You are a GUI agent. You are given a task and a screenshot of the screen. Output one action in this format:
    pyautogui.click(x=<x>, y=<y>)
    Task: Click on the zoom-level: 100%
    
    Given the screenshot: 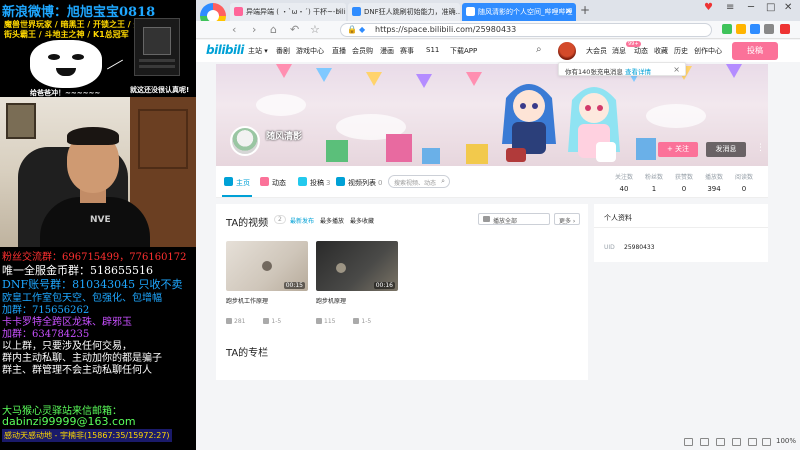 What is the action you would take?
    pyautogui.click(x=786, y=441)
    